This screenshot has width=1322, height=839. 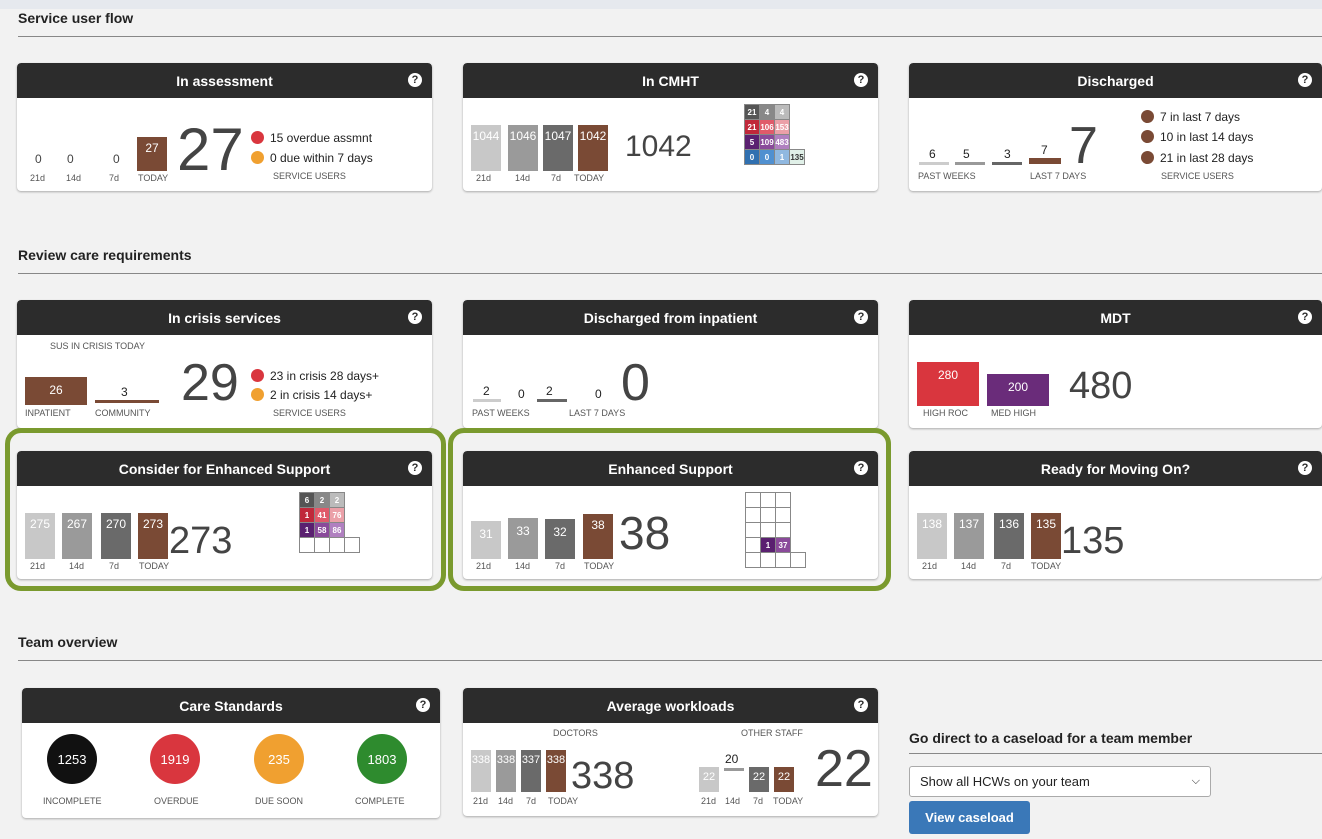 I want to click on risk-grid: 21 4 4 21 106 153 5 109 483 0 0 1 135, so click(x=774, y=134).